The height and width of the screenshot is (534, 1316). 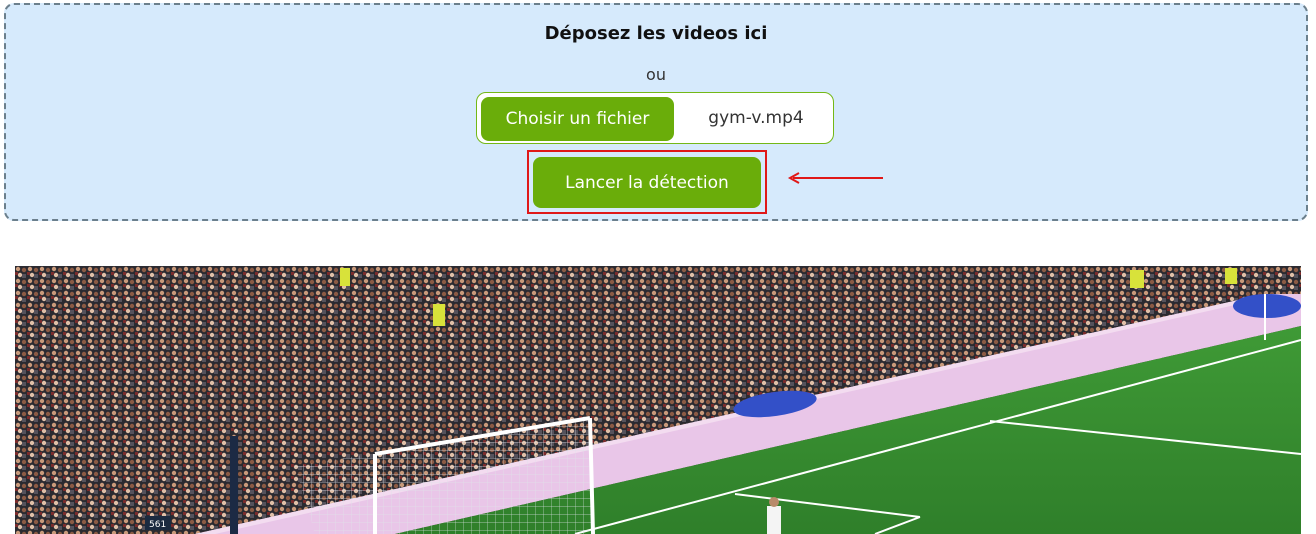 I want to click on dropzone-or-text: ou, so click(x=656, y=74).